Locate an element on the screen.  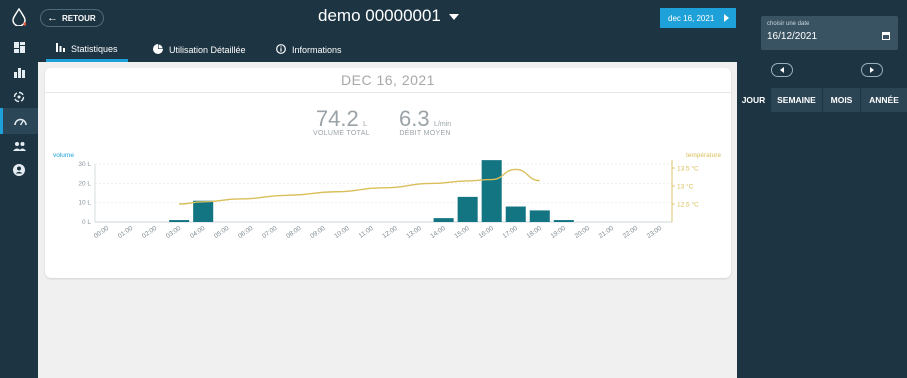
x-tick-label: 05:00 is located at coordinates (222, 232).